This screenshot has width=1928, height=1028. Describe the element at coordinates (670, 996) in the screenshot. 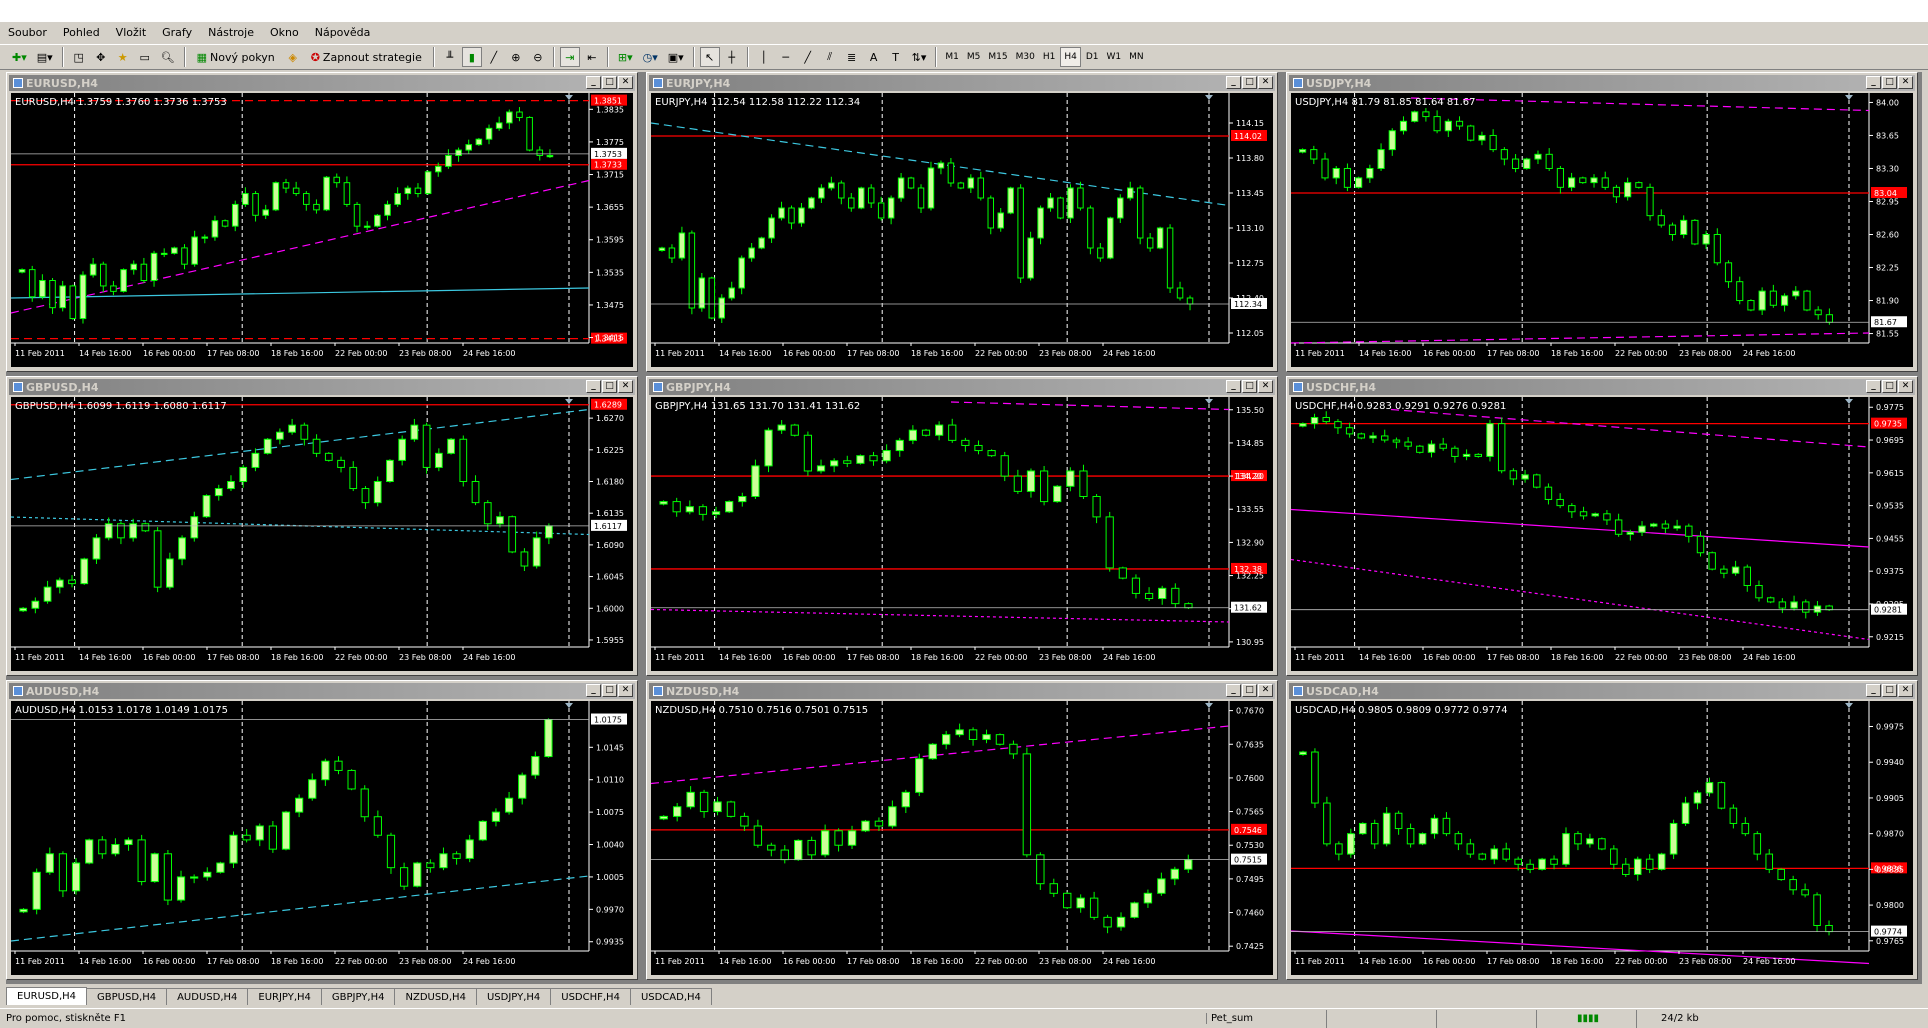

I see `chart-tab-usdcad: USDCAD,H4` at that location.